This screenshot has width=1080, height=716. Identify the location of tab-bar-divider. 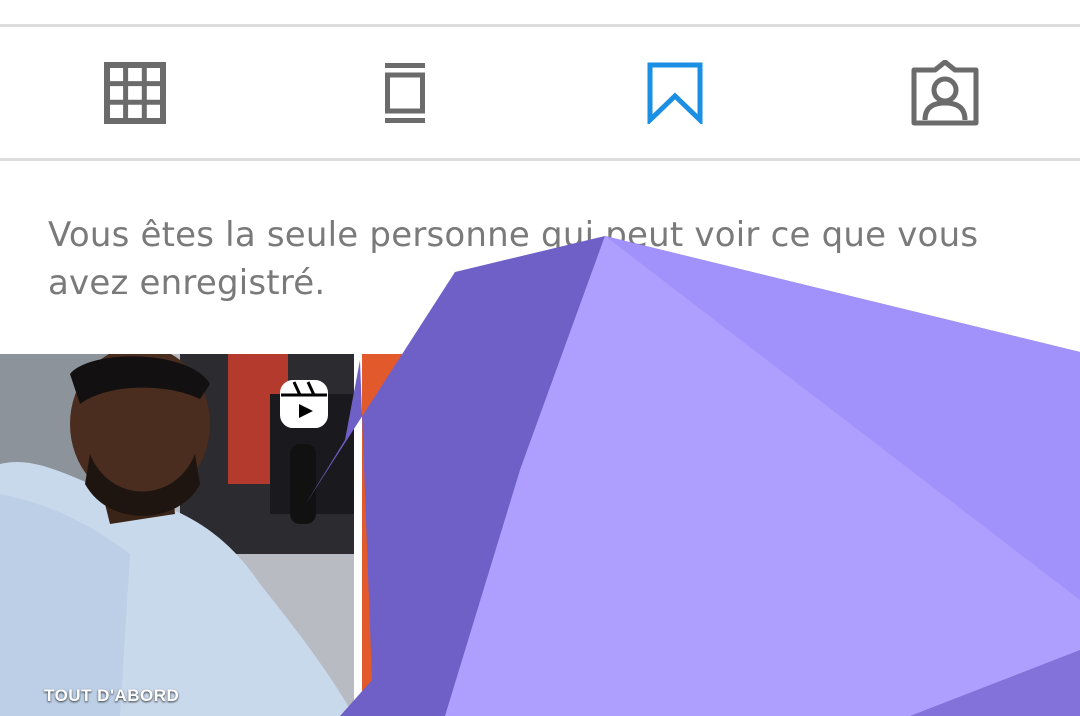
(540, 159).